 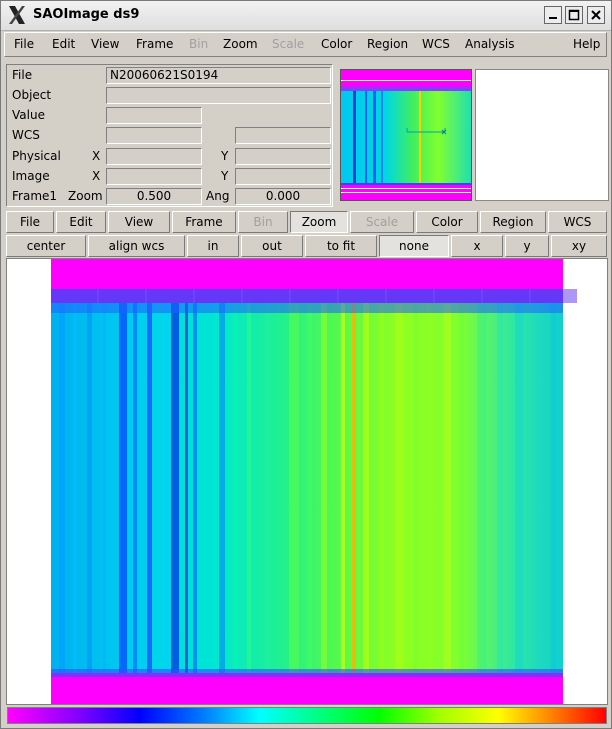 I want to click on menu-wcs: WCS, so click(x=436, y=44).